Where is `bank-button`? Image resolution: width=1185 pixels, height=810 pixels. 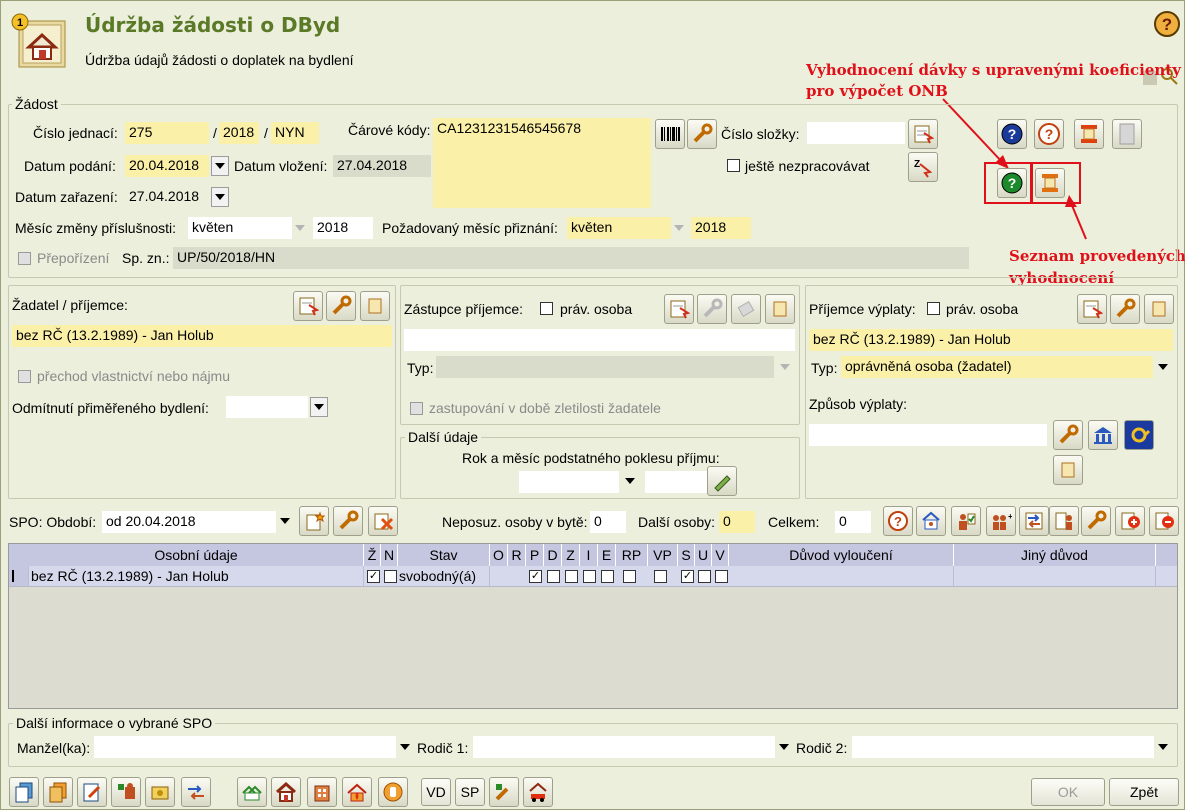
bank-button is located at coordinates (1103, 435).